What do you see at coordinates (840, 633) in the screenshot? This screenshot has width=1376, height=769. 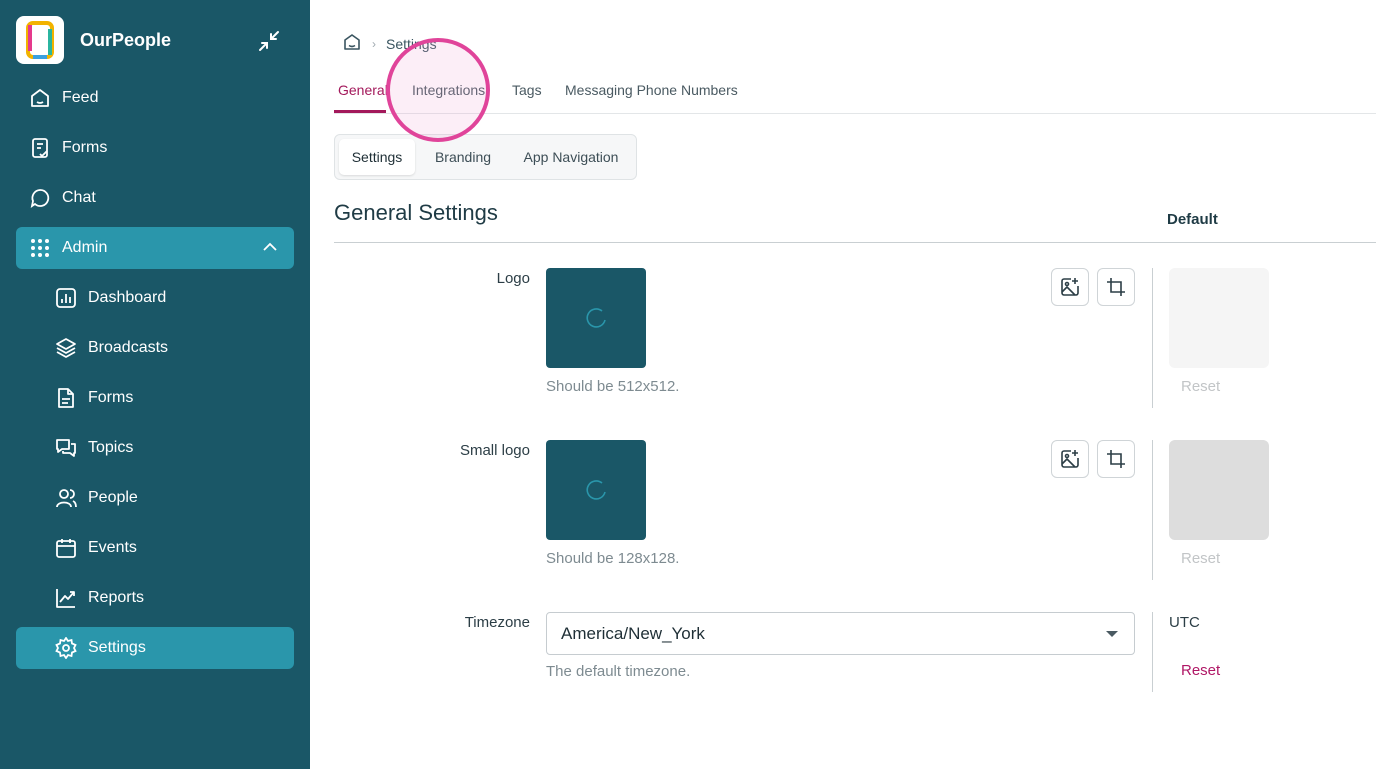 I see `timezone-select: America/New_York` at bounding box center [840, 633].